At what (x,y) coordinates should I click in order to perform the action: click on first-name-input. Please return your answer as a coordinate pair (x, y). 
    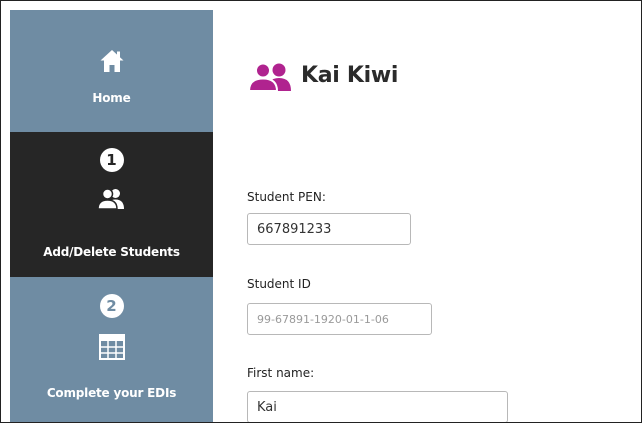
    Looking at the image, I should click on (377, 406).